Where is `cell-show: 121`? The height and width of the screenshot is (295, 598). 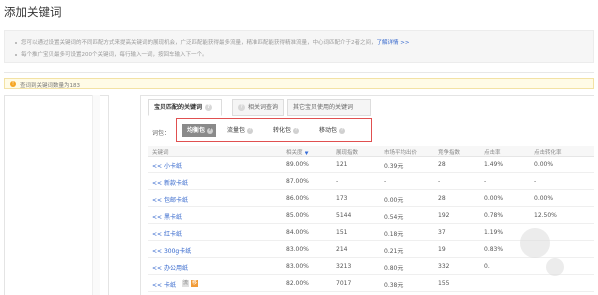 cell-show: 121 is located at coordinates (342, 164).